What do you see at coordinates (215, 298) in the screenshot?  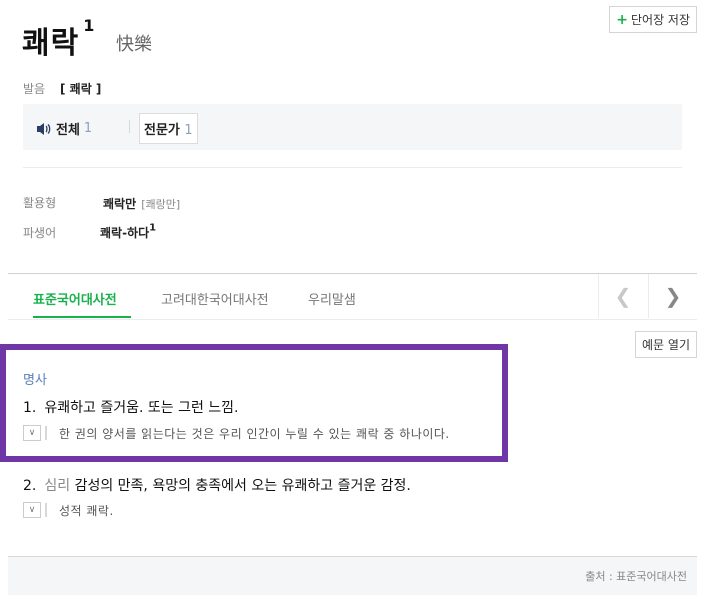 I see `tab-korea-univ-dictionary: 고려대한국어대사전` at bounding box center [215, 298].